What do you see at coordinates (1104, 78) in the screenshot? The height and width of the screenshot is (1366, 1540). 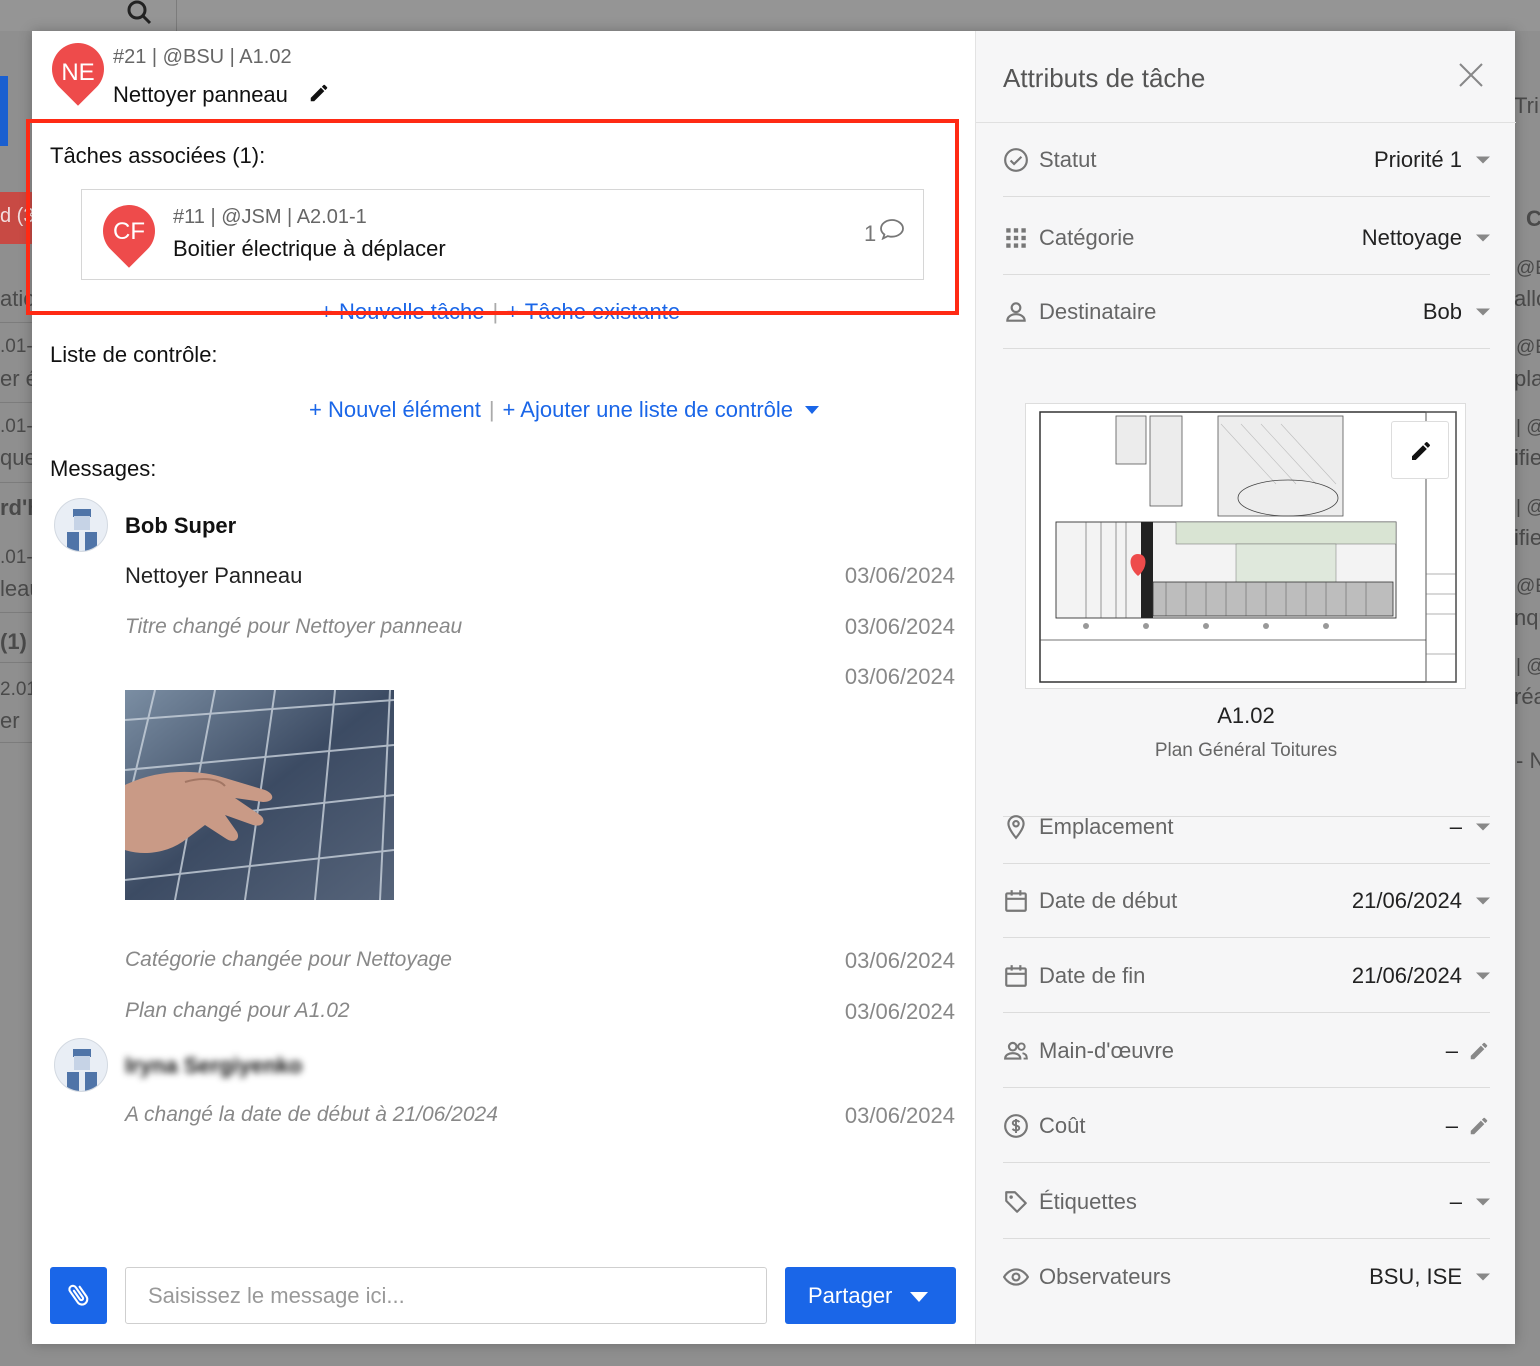 I see `panel-title: Attributs de tâche` at bounding box center [1104, 78].